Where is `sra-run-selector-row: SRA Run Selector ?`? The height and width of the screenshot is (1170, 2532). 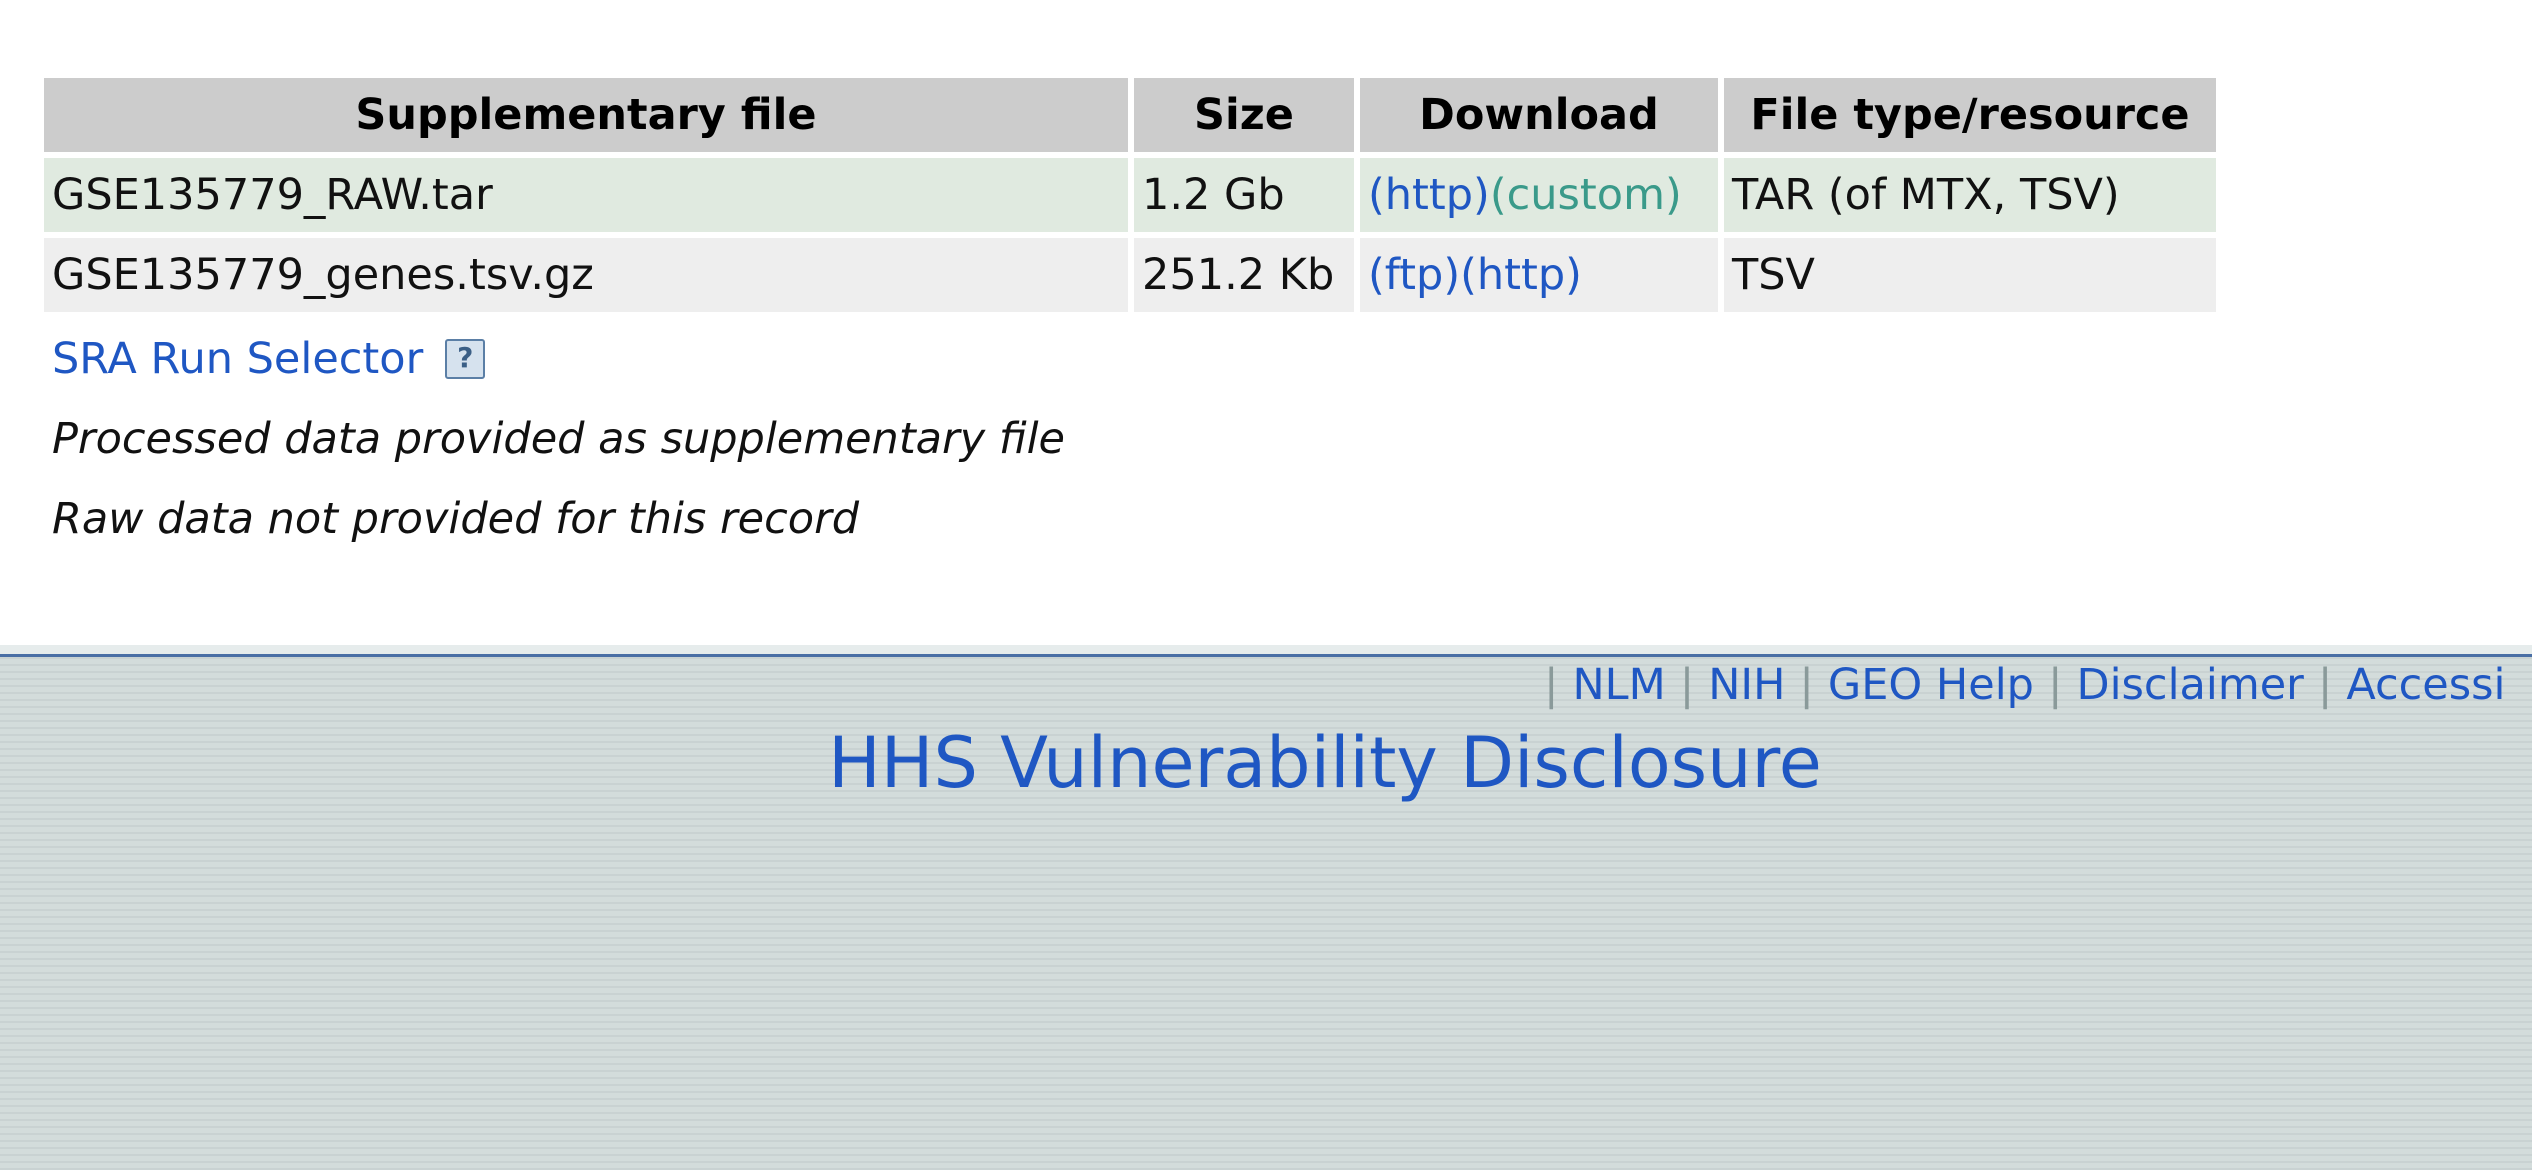 sra-run-selector-row: SRA Run Selector ? is located at coordinates (269, 359).